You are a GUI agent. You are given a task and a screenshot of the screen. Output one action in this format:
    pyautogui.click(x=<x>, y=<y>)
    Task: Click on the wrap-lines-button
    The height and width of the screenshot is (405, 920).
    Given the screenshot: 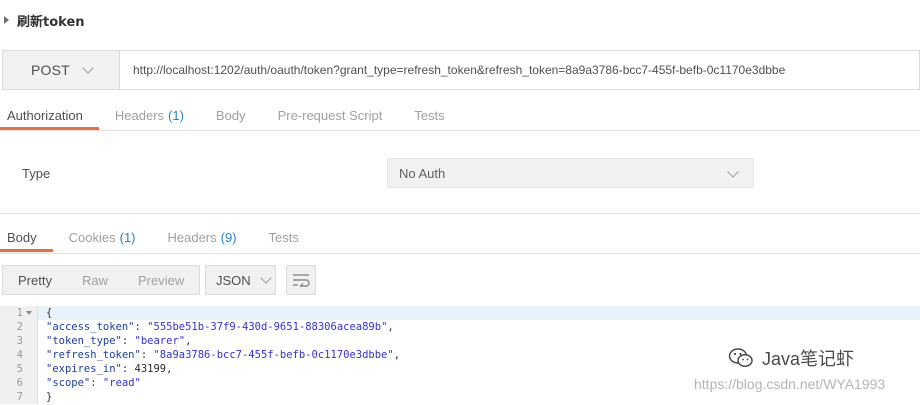 What is the action you would take?
    pyautogui.click(x=301, y=280)
    